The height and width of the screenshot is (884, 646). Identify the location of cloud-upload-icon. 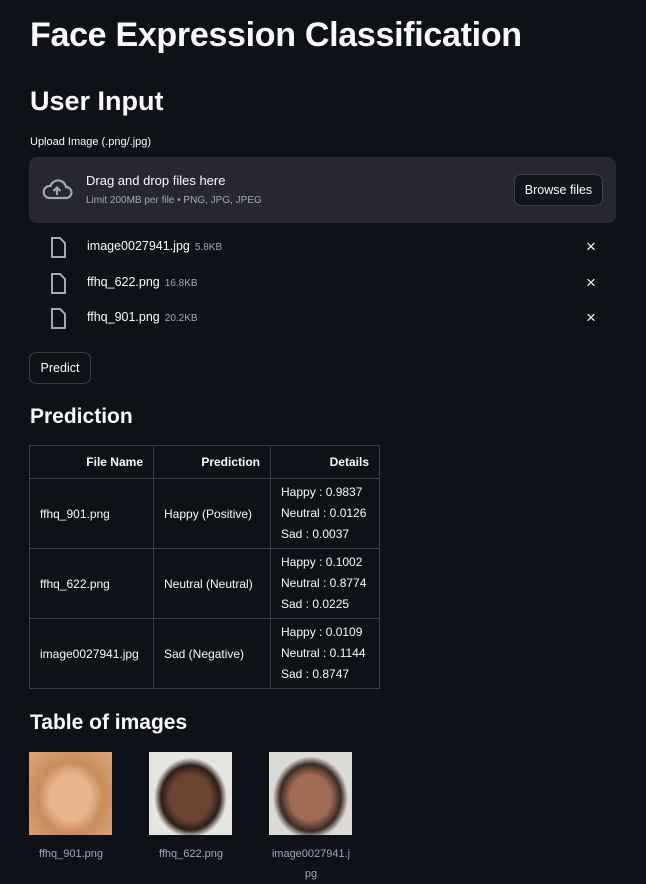
(57, 189).